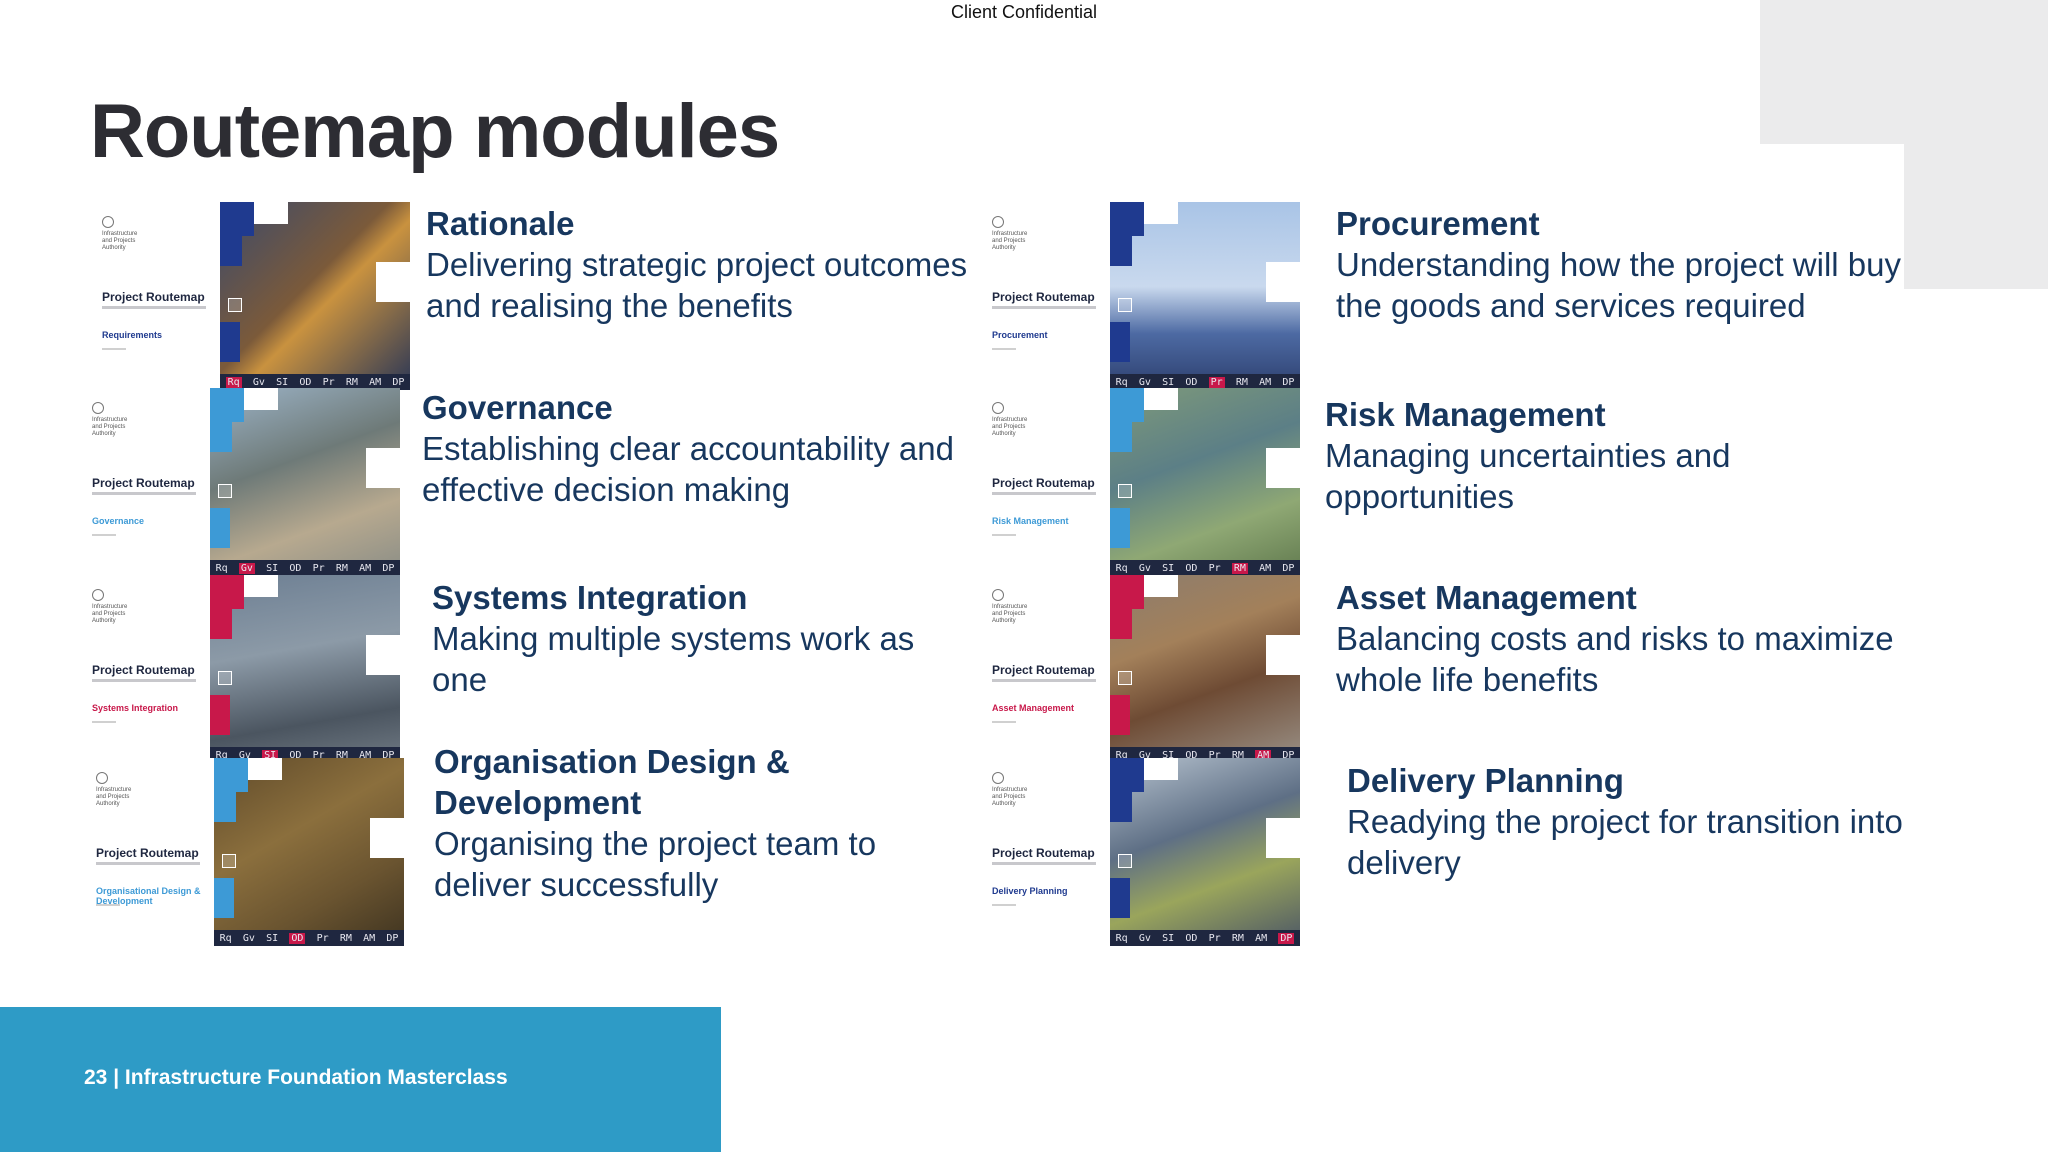 The image size is (2048, 1152). Describe the element at coordinates (132, 335) in the screenshot. I see `cover-module-name: Requirements` at that location.